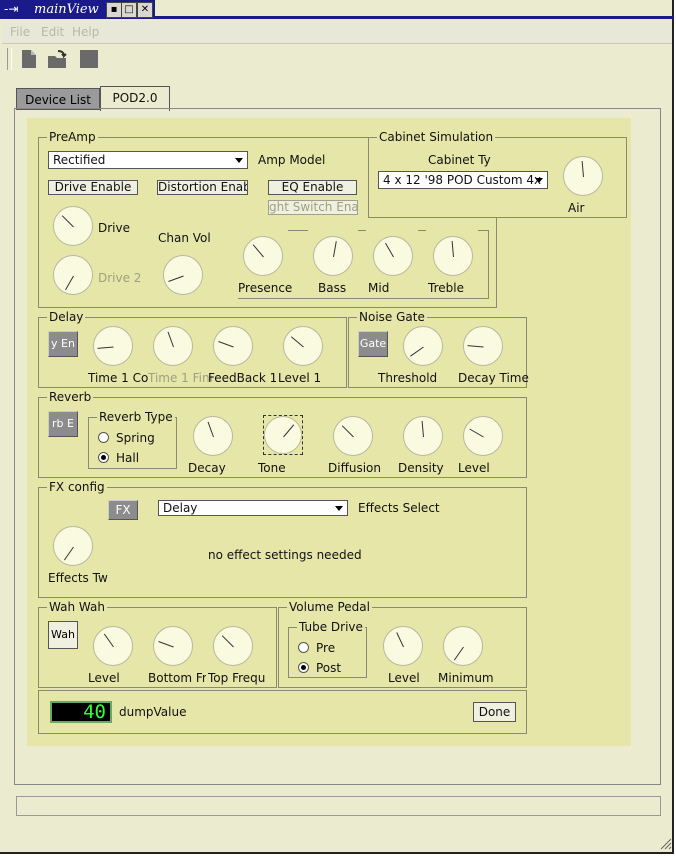  What do you see at coordinates (72, 137) in the screenshot?
I see `preamp-title: PreAmp` at bounding box center [72, 137].